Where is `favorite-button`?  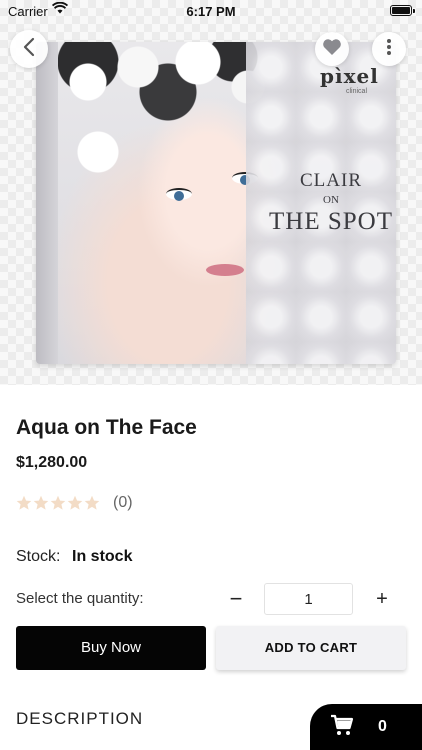 favorite-button is located at coordinates (332, 49).